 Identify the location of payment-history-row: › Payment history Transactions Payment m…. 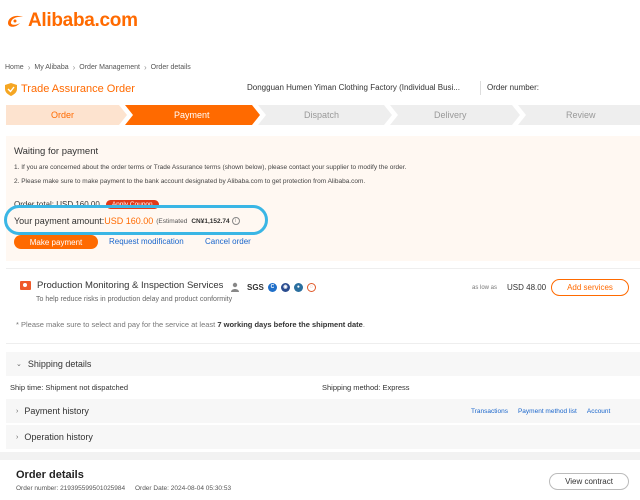
(323, 411).